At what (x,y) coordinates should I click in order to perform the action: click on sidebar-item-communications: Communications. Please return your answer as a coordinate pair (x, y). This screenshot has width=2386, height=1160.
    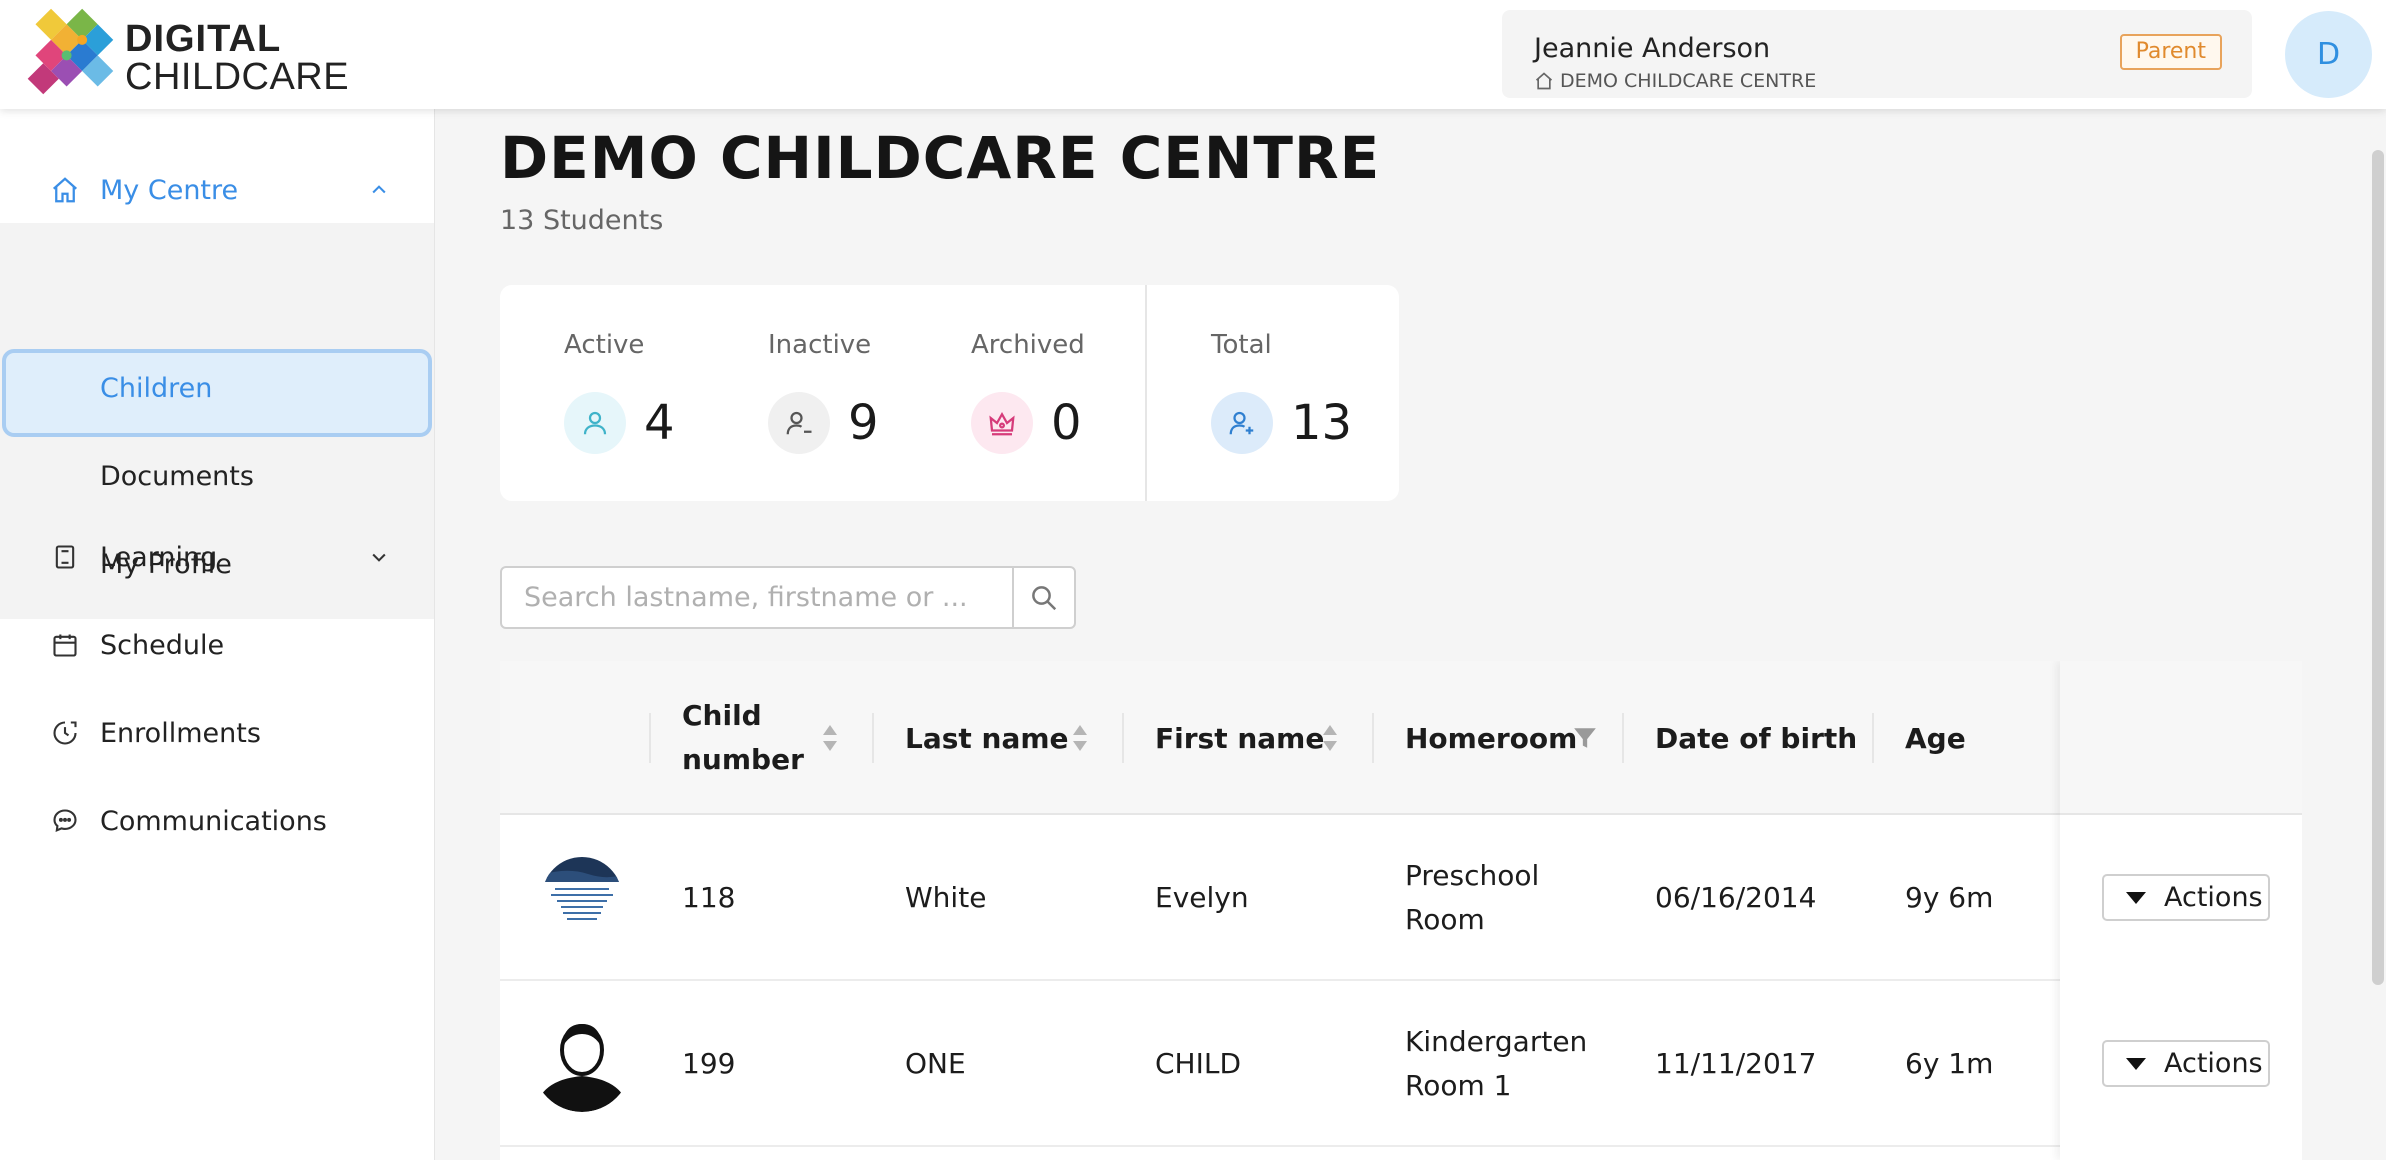
    Looking at the image, I should click on (217, 821).